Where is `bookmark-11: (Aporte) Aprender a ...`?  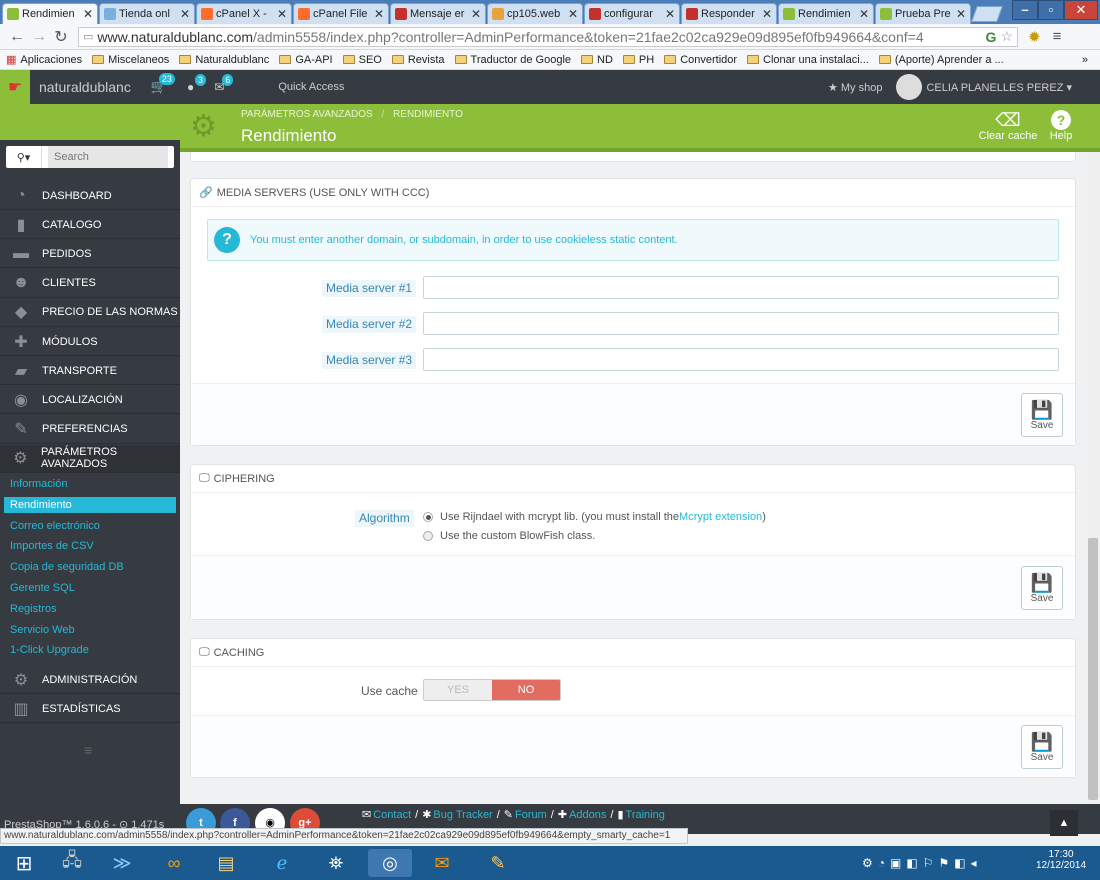
bookmark-11: (Aporte) Aprender a ... is located at coordinates (941, 60).